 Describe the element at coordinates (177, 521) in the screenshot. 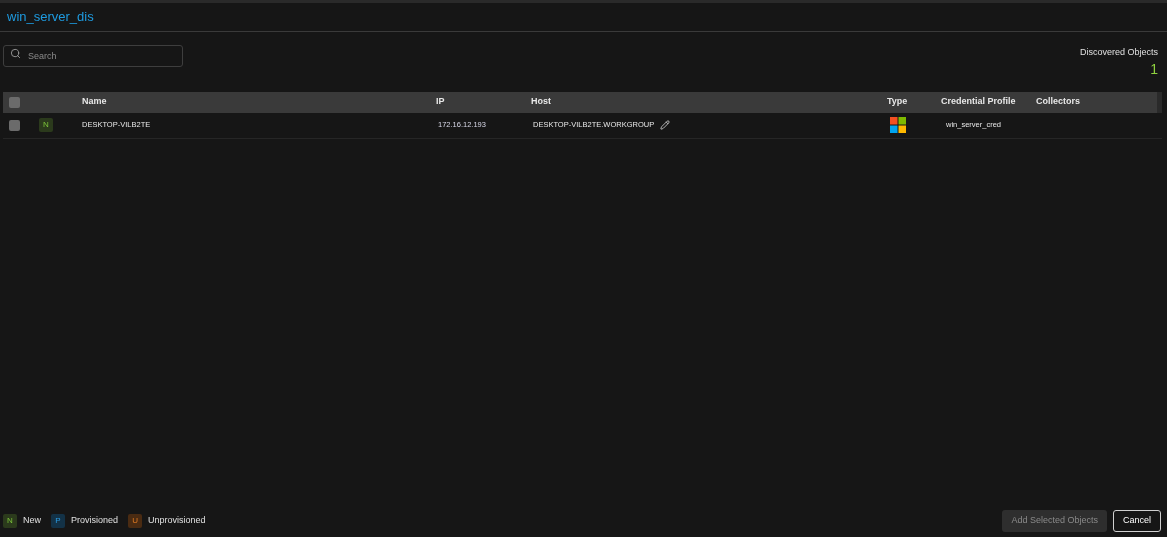

I see `legend-label: Unprovisioned` at that location.